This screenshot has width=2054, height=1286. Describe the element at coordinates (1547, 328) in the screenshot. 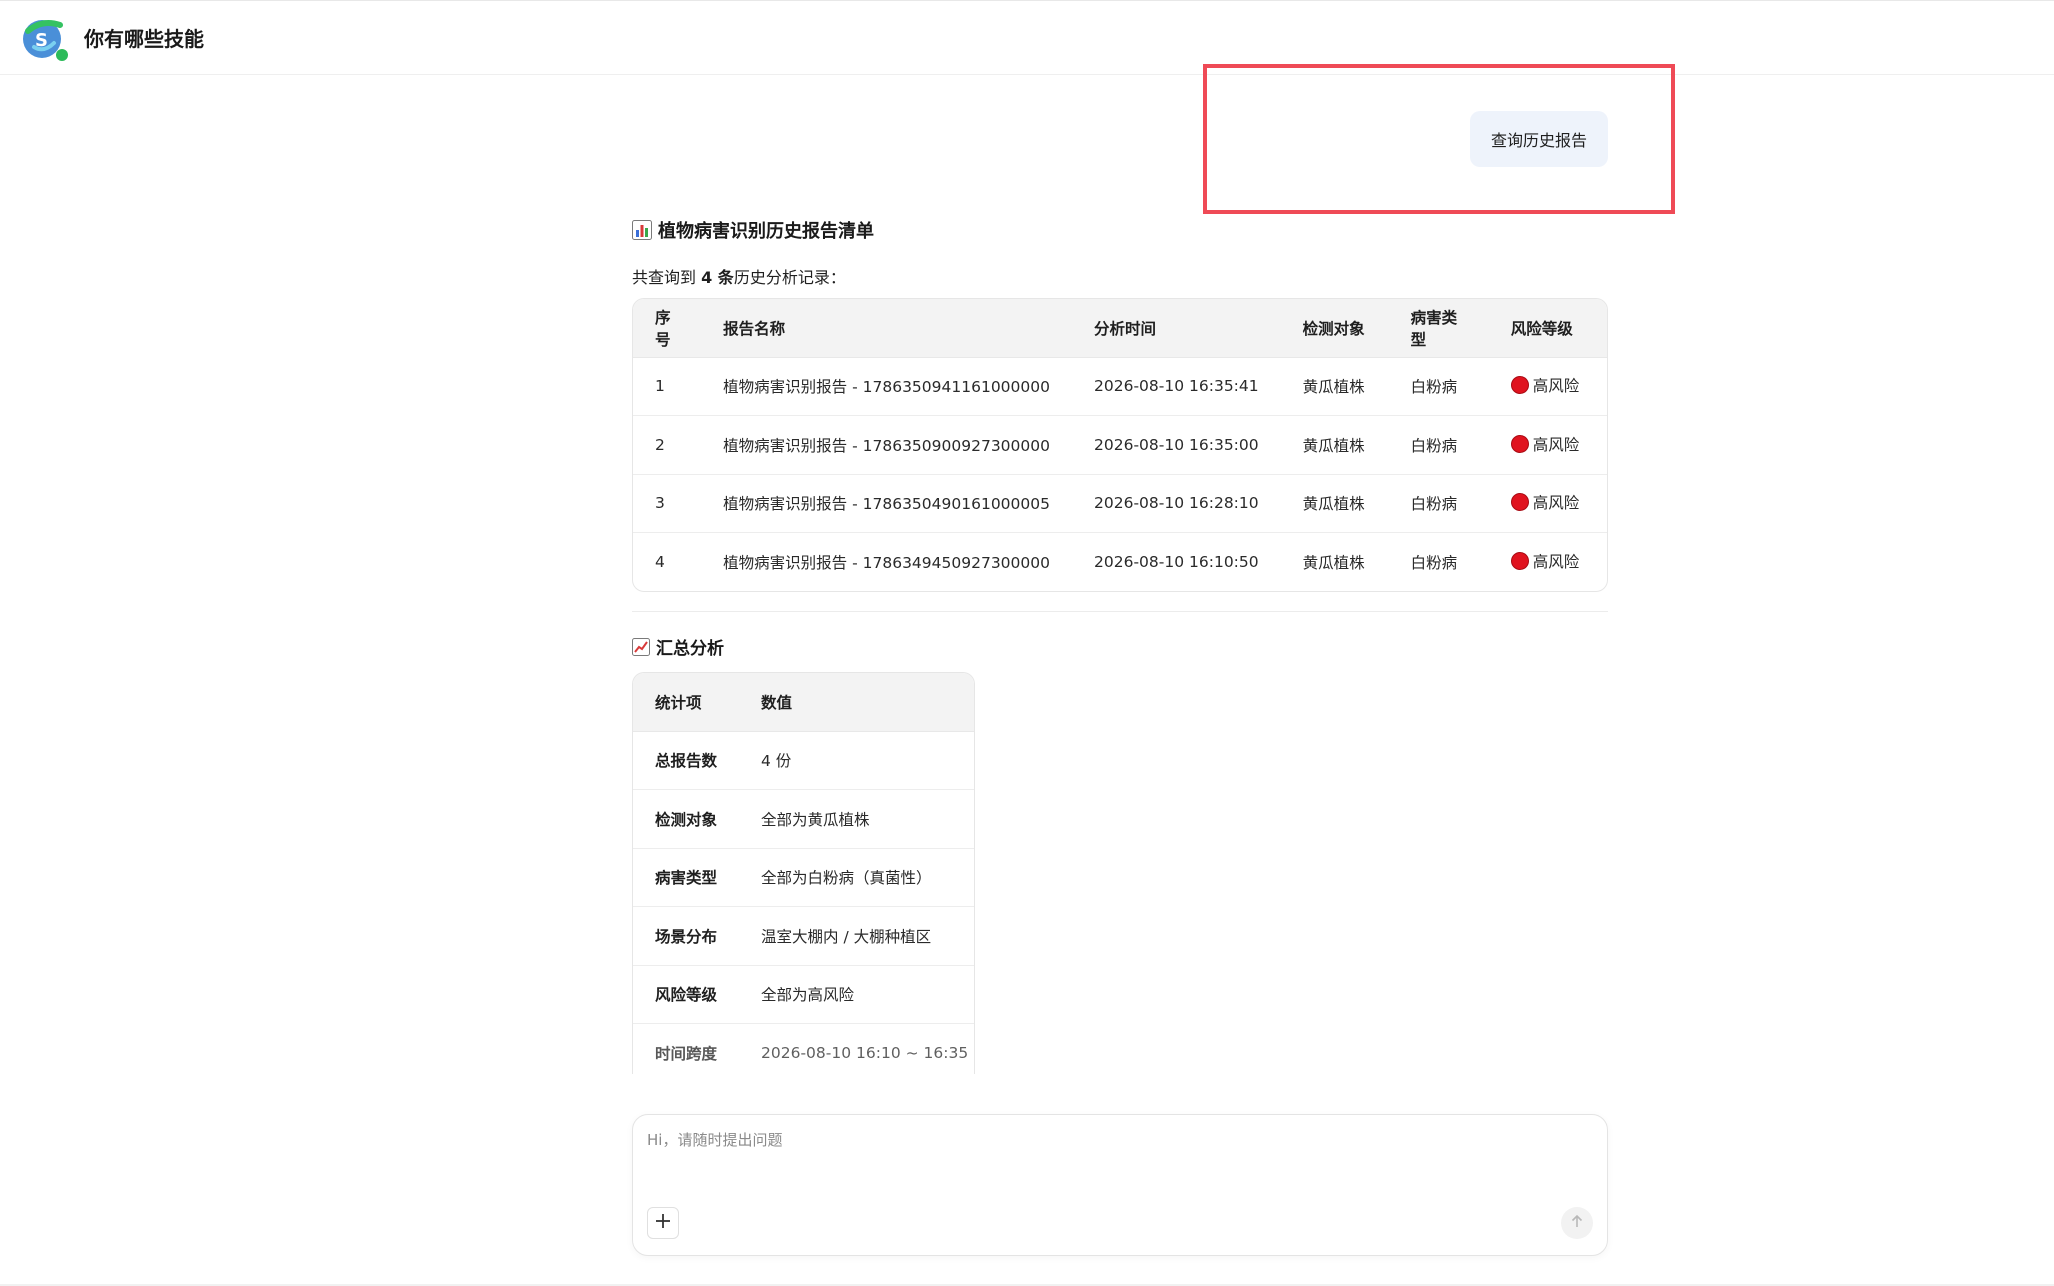

I see `col-header-risk: 风险等级` at that location.